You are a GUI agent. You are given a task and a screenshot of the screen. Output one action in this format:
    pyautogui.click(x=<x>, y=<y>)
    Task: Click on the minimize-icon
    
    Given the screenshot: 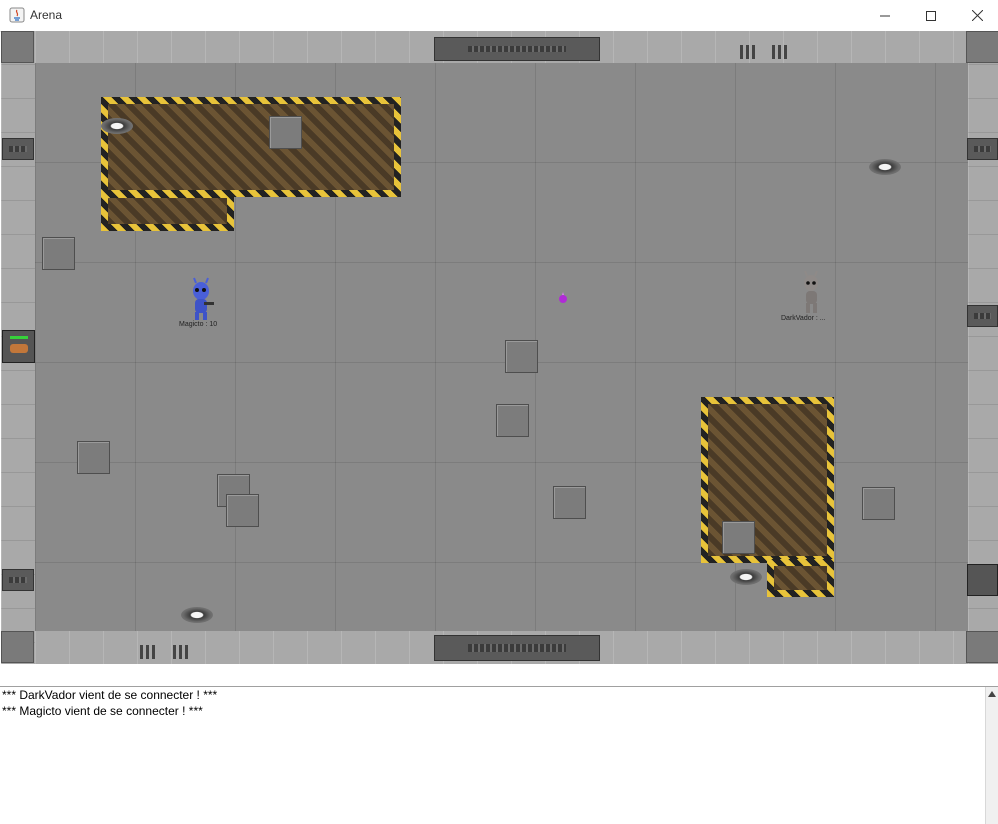 What is the action you would take?
    pyautogui.click(x=885, y=15)
    